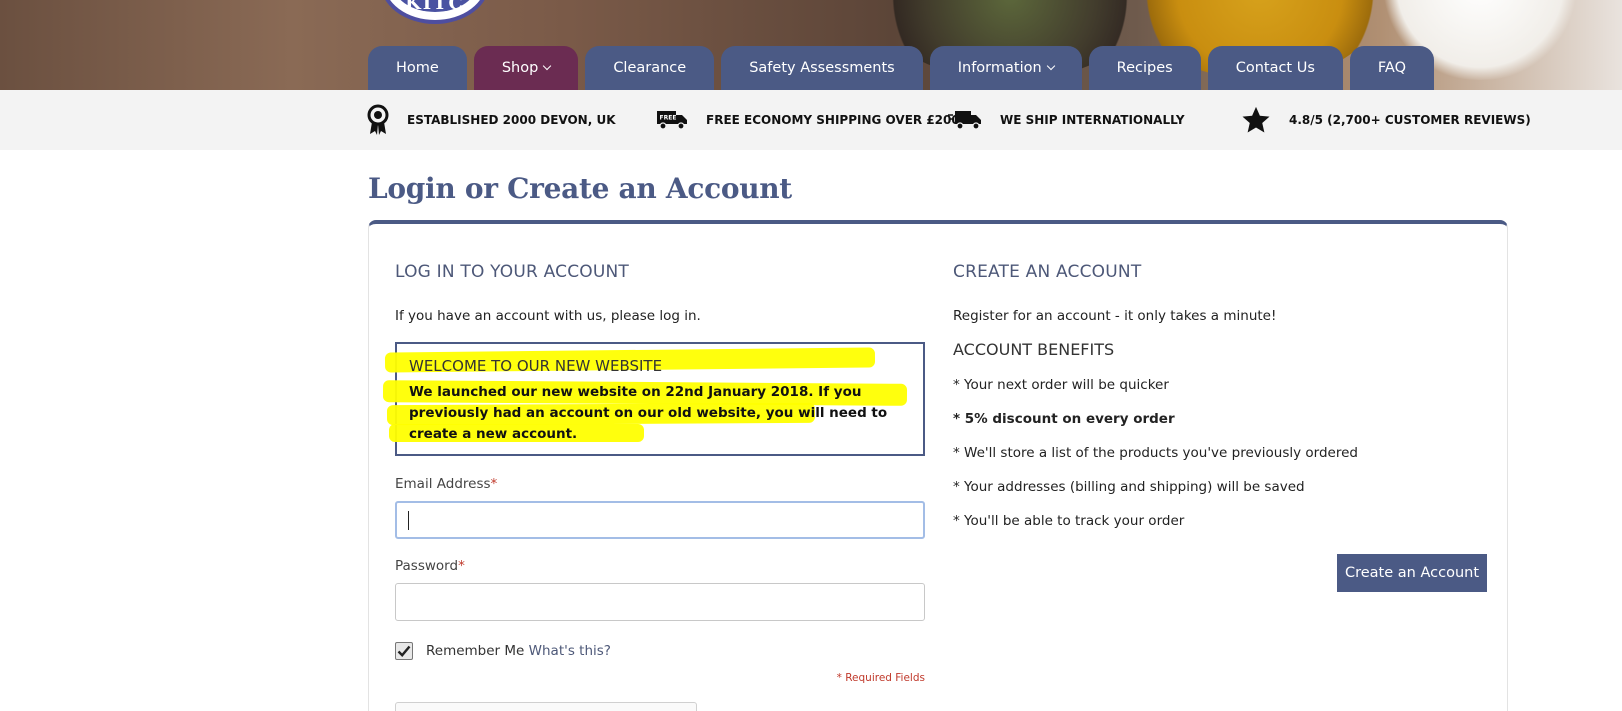 The image size is (1622, 711). Describe the element at coordinates (1092, 120) in the screenshot. I see `usp-text: WE SHIP INTERNATIONALLY` at that location.